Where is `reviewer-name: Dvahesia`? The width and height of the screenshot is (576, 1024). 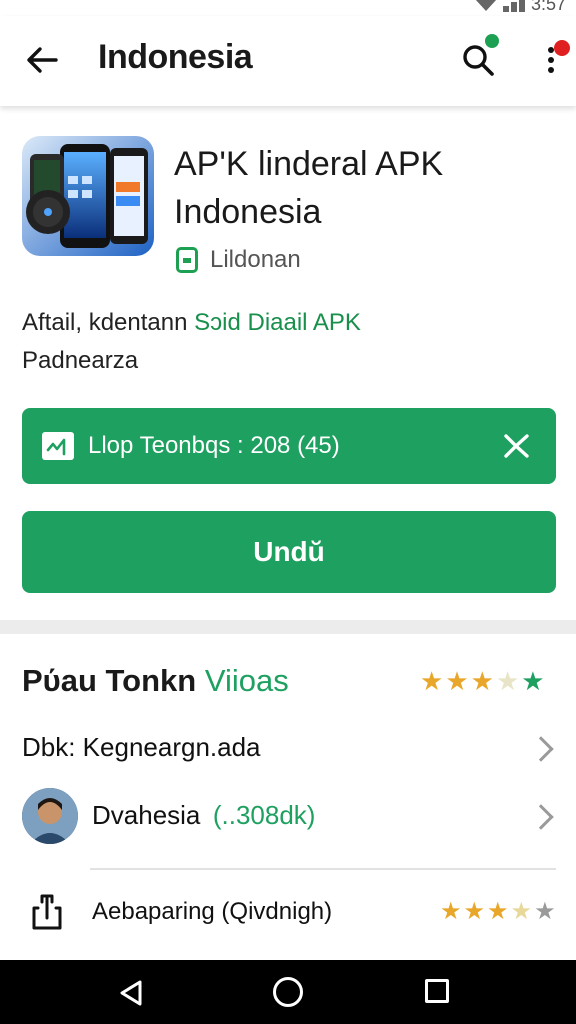
reviewer-name: Dvahesia is located at coordinates (146, 815).